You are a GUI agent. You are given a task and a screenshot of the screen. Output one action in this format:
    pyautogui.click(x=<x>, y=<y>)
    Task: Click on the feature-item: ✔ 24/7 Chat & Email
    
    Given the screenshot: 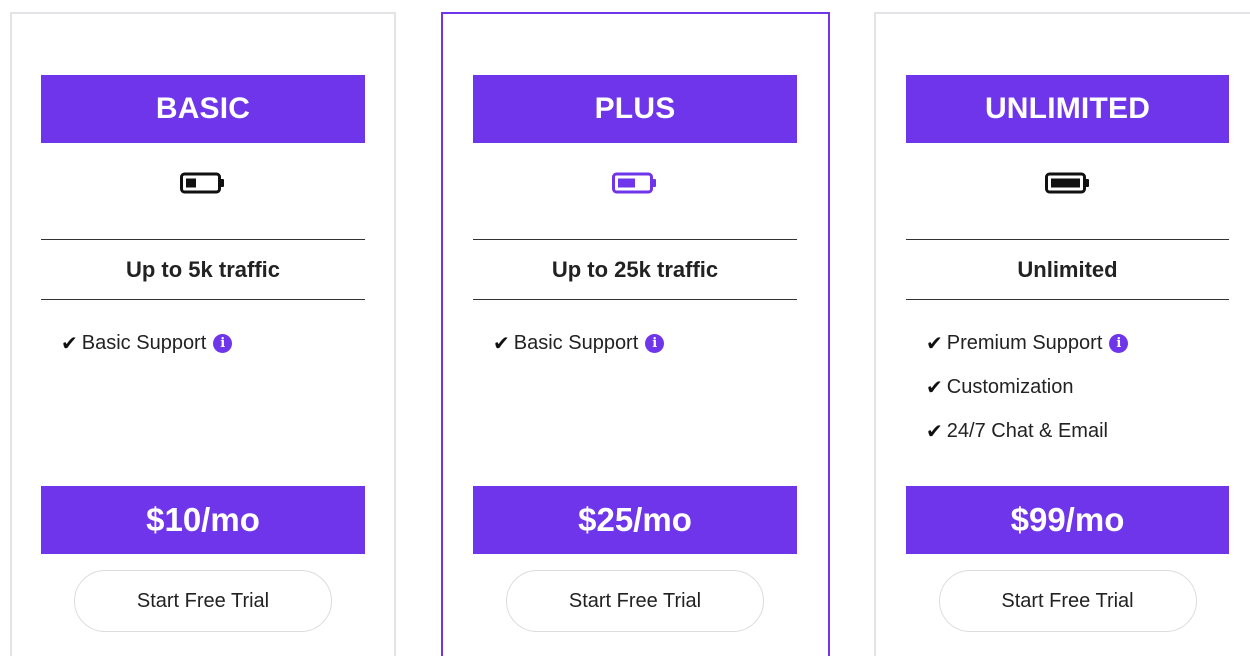 What is the action you would take?
    pyautogui.click(x=1077, y=431)
    